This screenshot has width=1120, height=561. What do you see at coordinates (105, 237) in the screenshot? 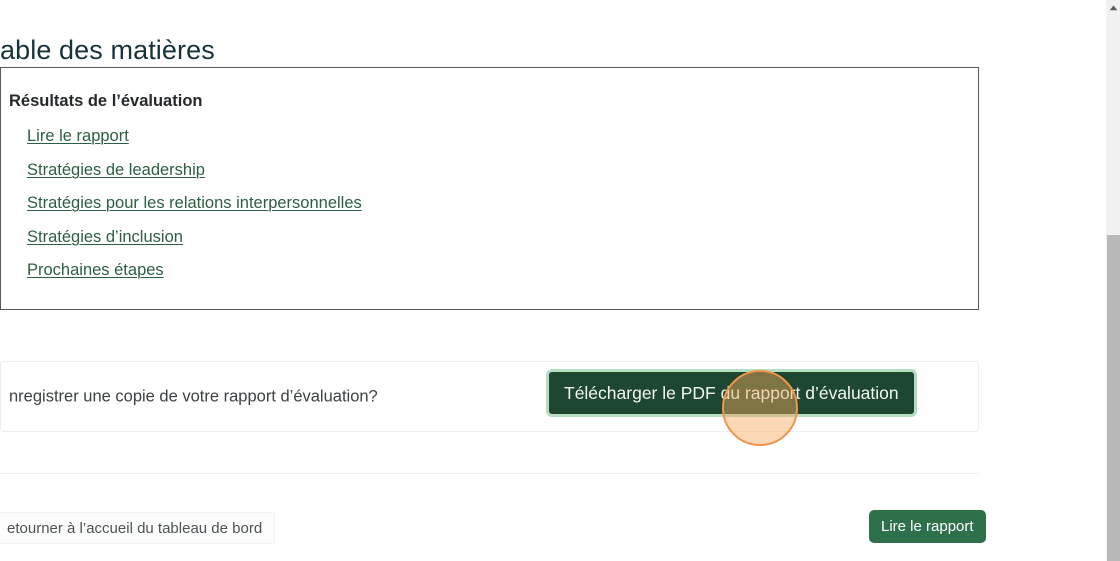
I see `toc-link-strategies-dinclusion: Stratégies d’inclusion` at bounding box center [105, 237].